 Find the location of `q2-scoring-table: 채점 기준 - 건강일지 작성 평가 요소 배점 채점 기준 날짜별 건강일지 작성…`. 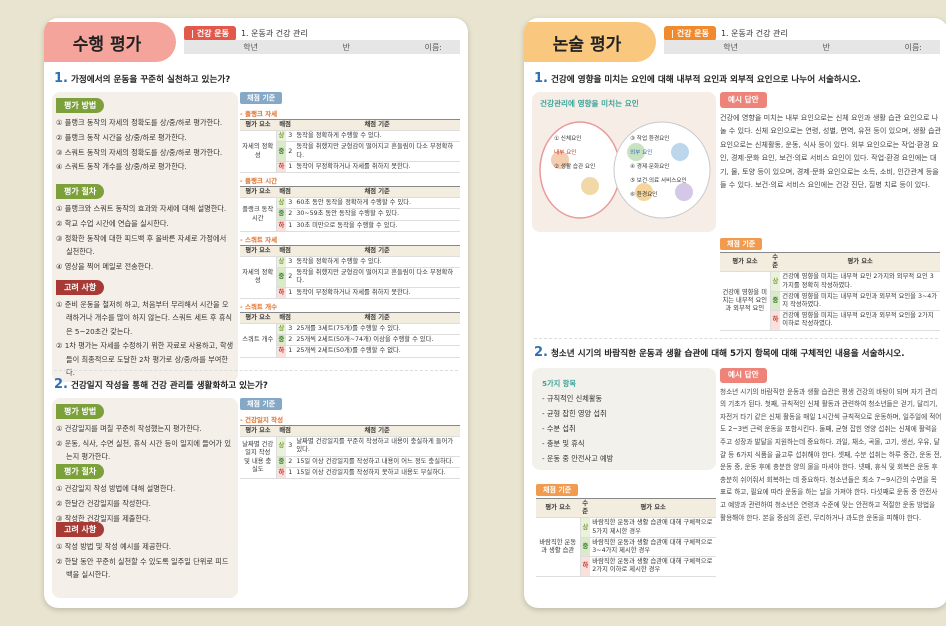

q2-scoring-table: 채점 기준 - 건강일지 작성 평가 요소 배점 채점 기준 날짜별 건강일지 작성… is located at coordinates (350, 439).